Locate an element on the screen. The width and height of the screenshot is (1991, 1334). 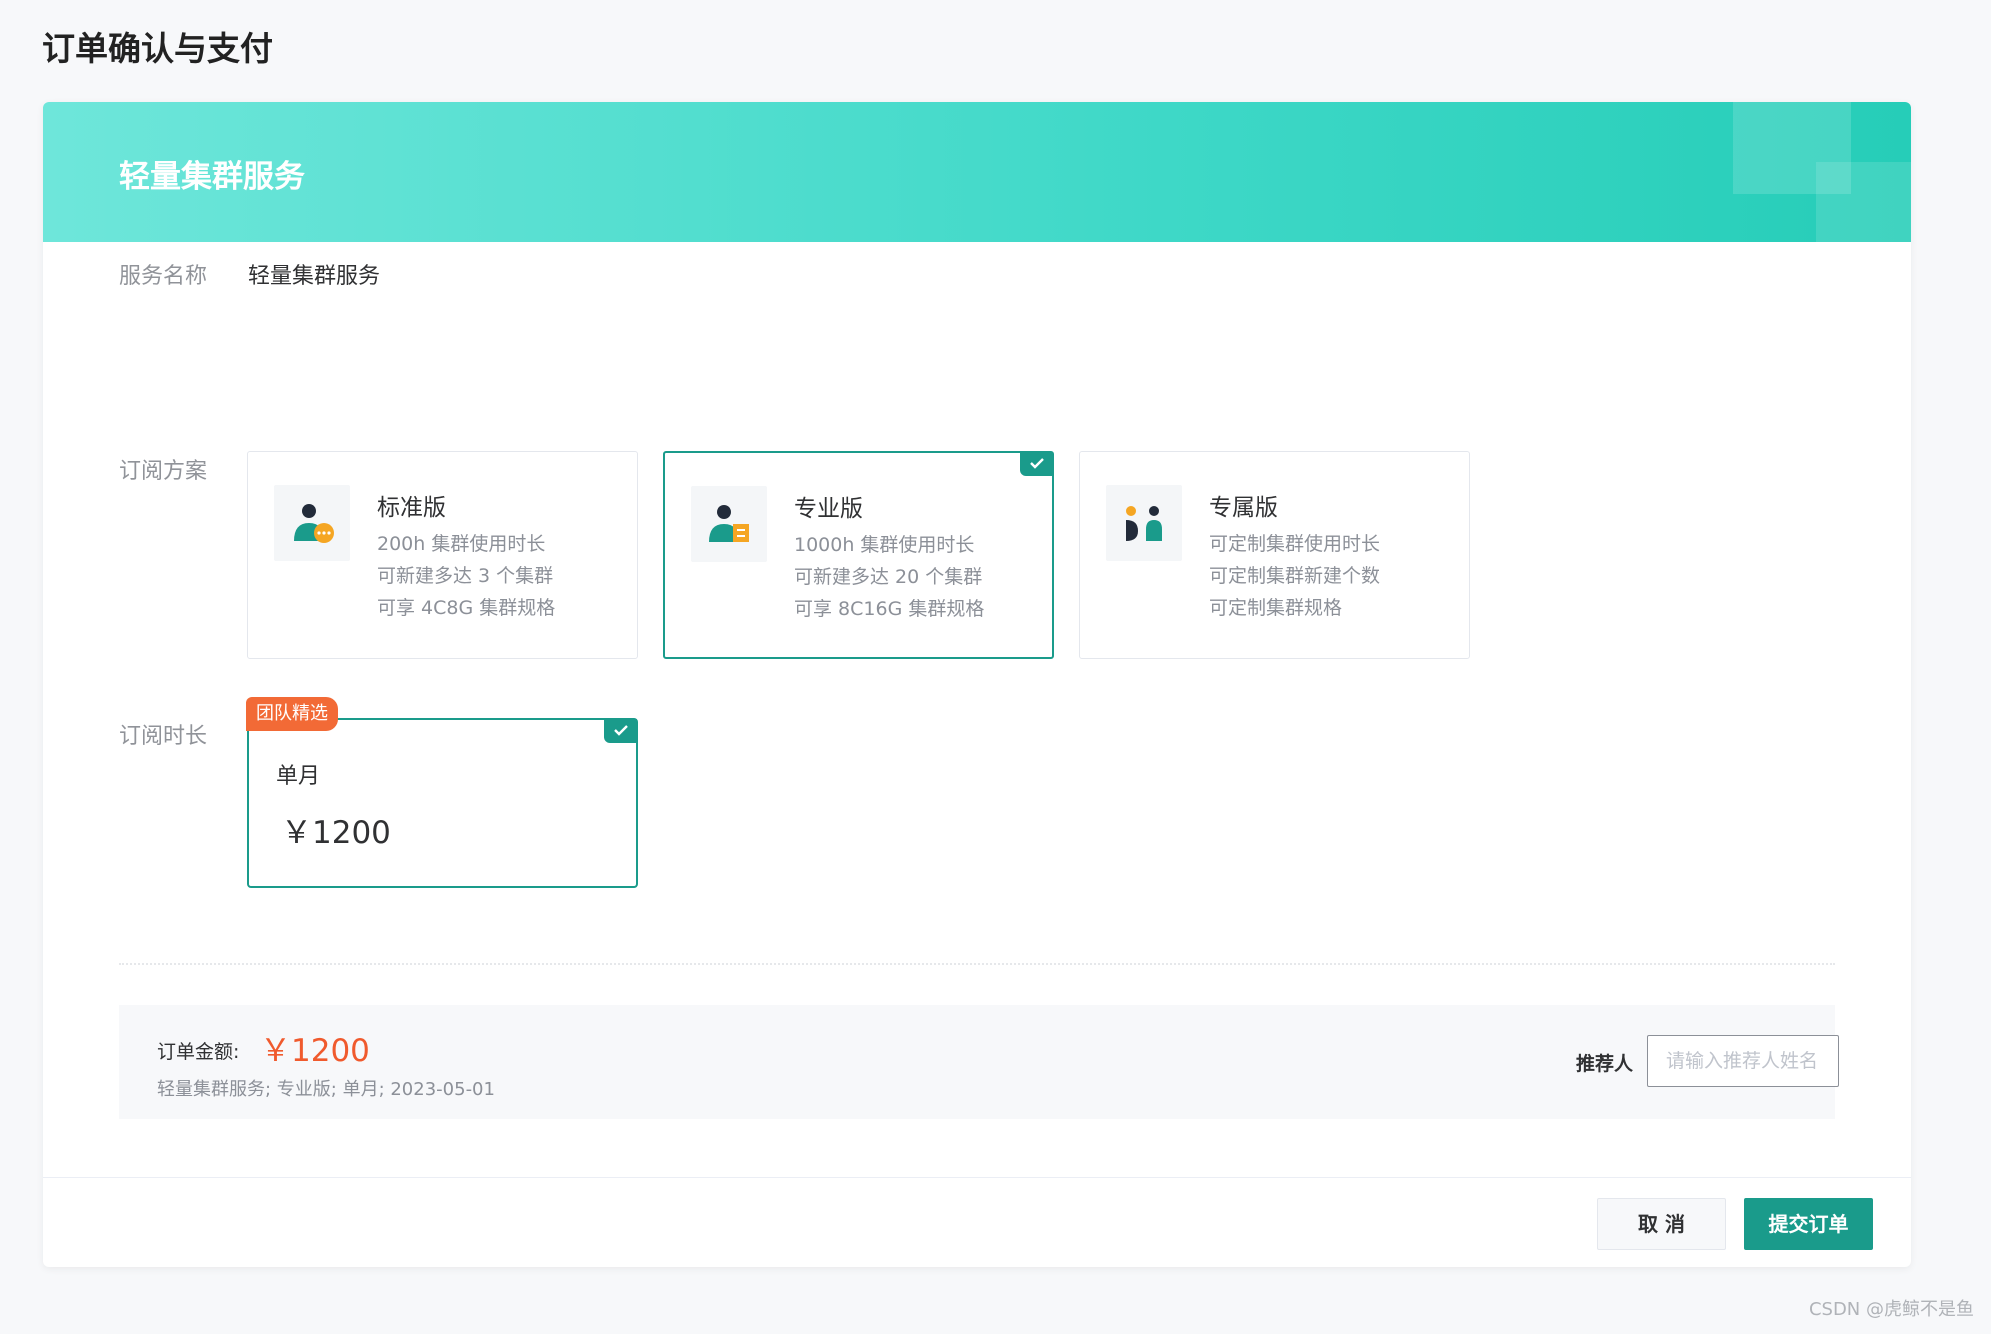
footer-divider is located at coordinates (977, 1177).